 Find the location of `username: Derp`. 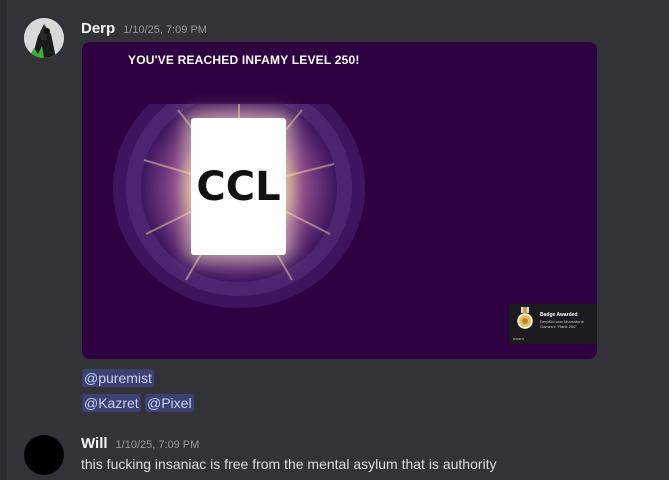

username: Derp is located at coordinates (98, 28).